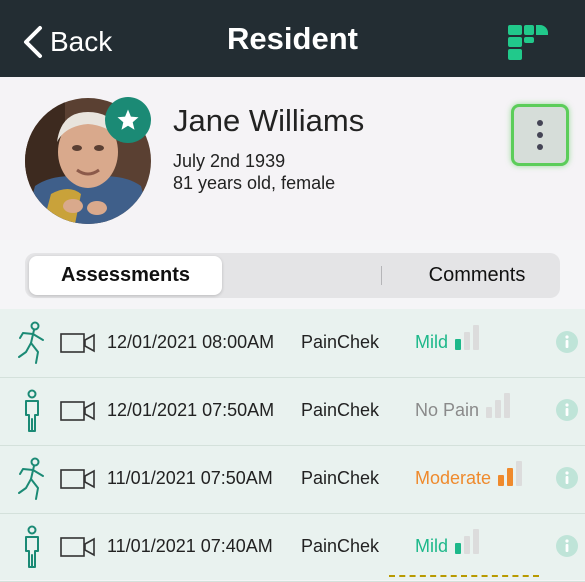 This screenshot has width=585, height=582. What do you see at coordinates (292, 547) in the screenshot?
I see `assessment-row: 11/01/2021 07:40AM PainChek Mild` at bounding box center [292, 547].